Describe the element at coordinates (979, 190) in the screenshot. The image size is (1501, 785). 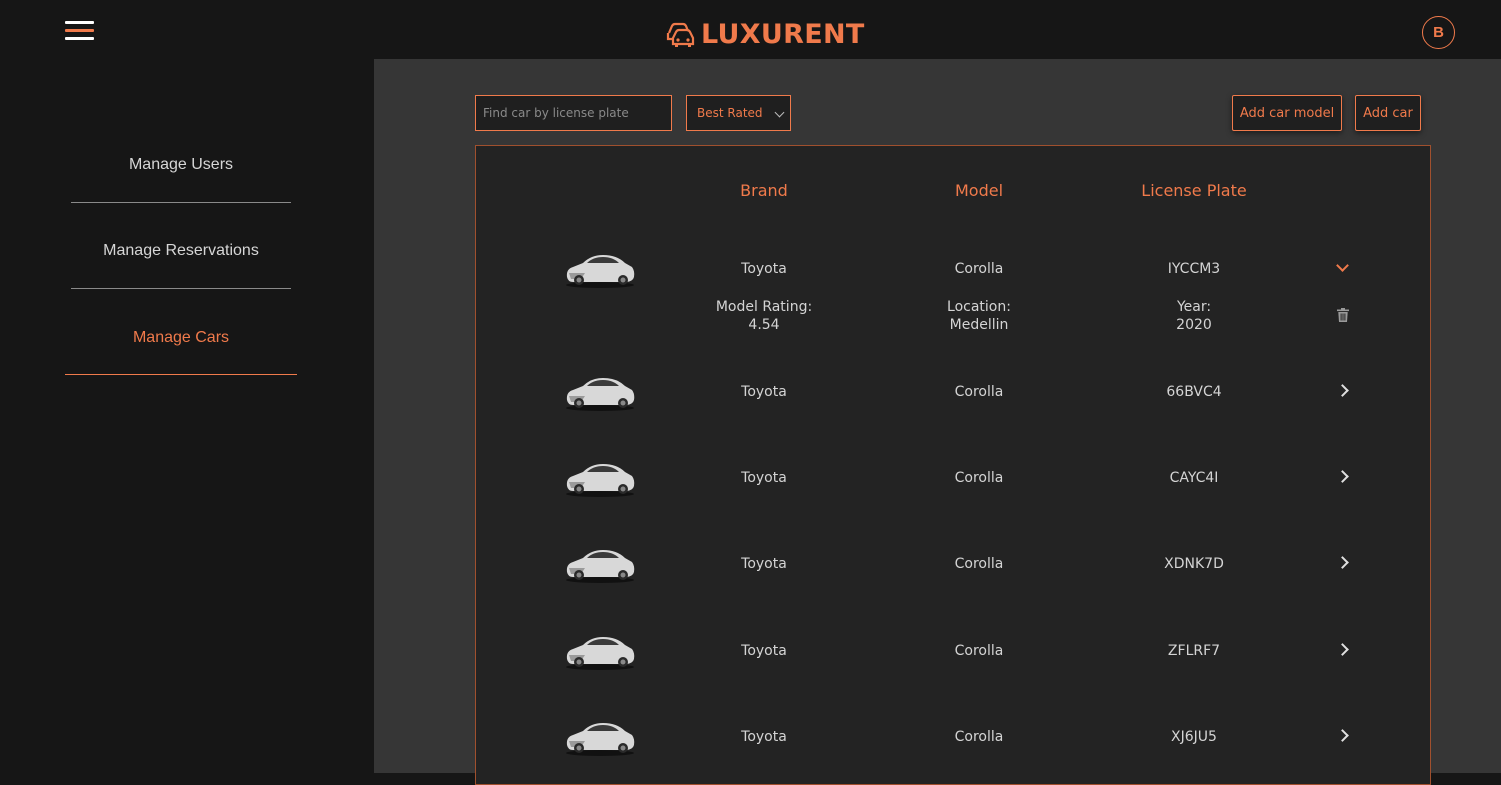
I see `column-header-model: Model` at that location.